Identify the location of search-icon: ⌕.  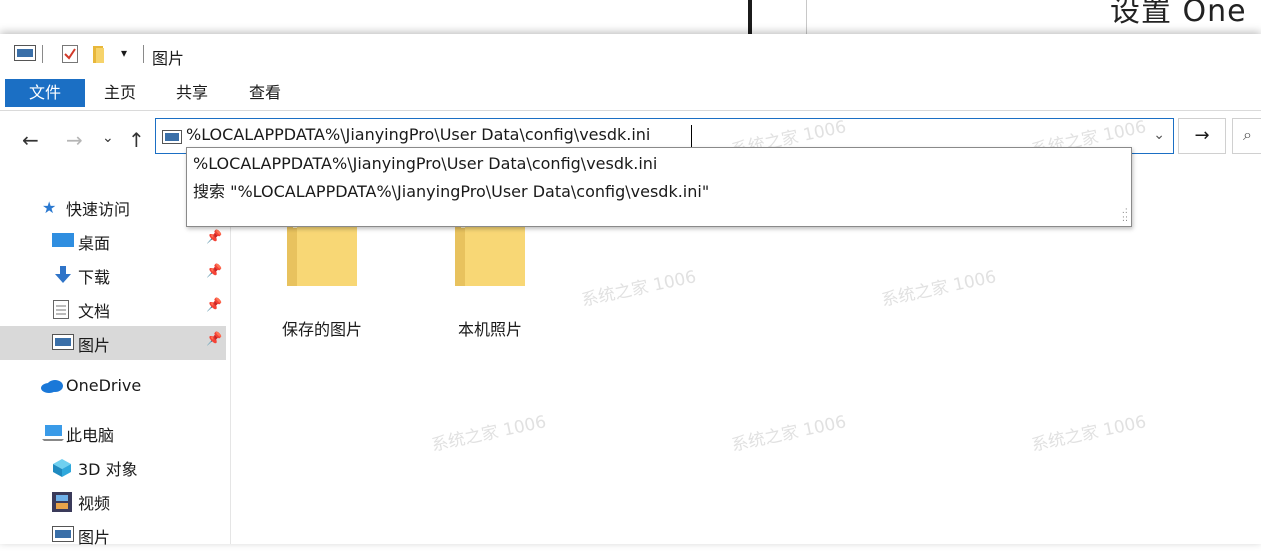
(1247, 134).